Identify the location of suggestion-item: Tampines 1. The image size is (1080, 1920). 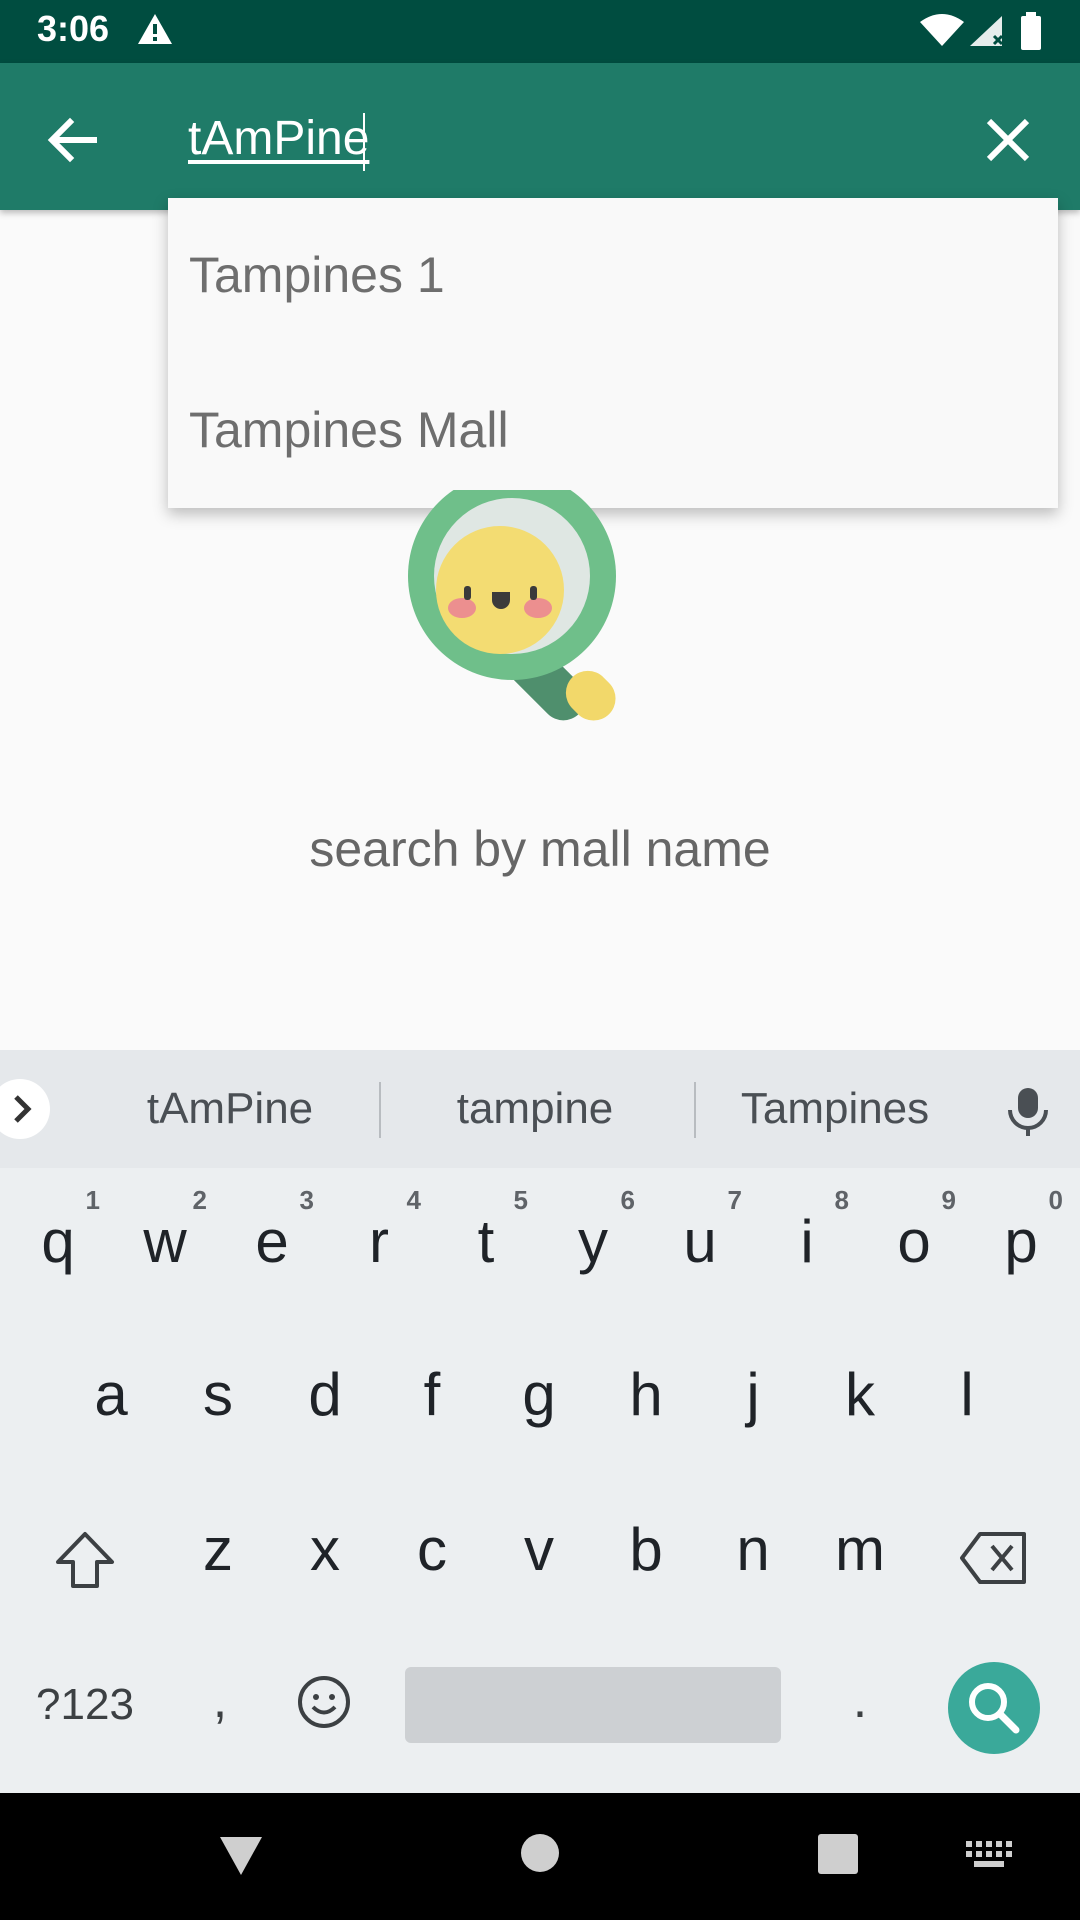
(613, 275).